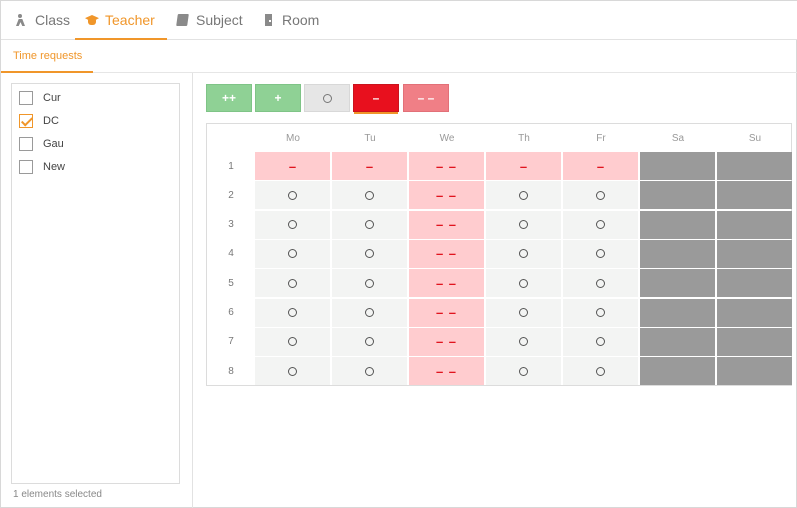 The width and height of the screenshot is (797, 508). What do you see at coordinates (22, 20) in the screenshot?
I see `class-icon` at bounding box center [22, 20].